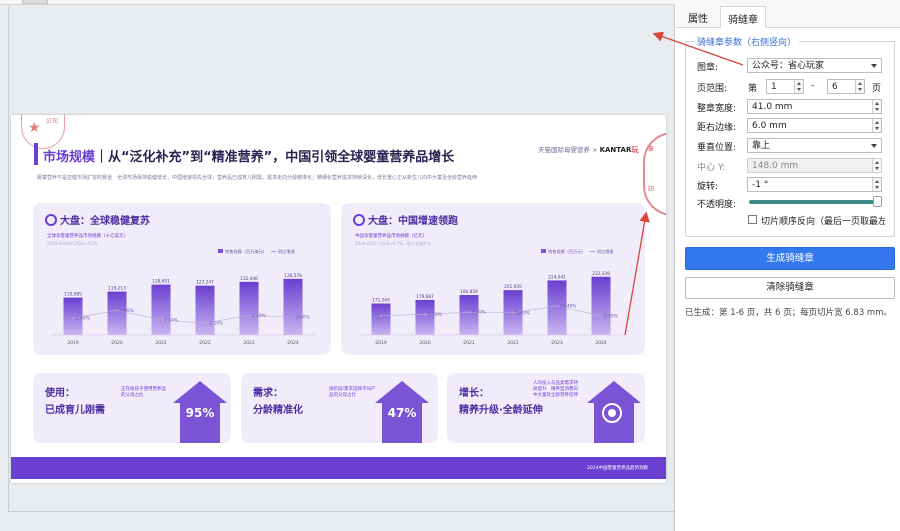 Image resolution: width=900 pixels, height=531 pixels. What do you see at coordinates (393, 243) in the screenshot?
I see `panel-desc2: 2019-2024 CAGR≈6.7%，高于全球平均` at bounding box center [393, 243].